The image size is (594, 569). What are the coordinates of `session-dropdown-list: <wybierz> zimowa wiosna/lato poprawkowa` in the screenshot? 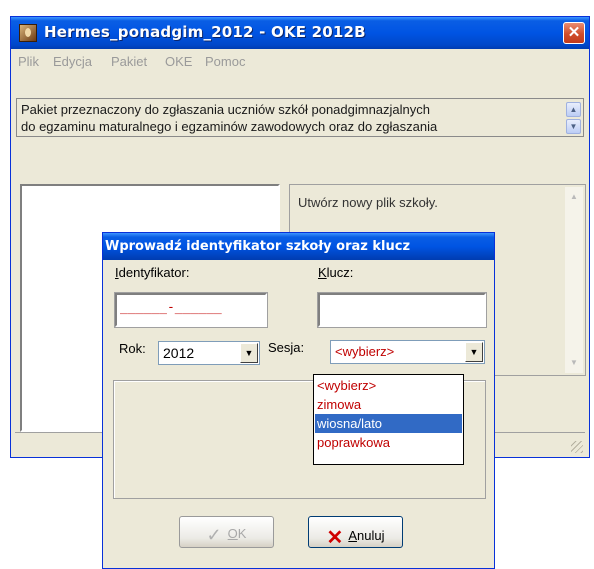 It's located at (388, 419).